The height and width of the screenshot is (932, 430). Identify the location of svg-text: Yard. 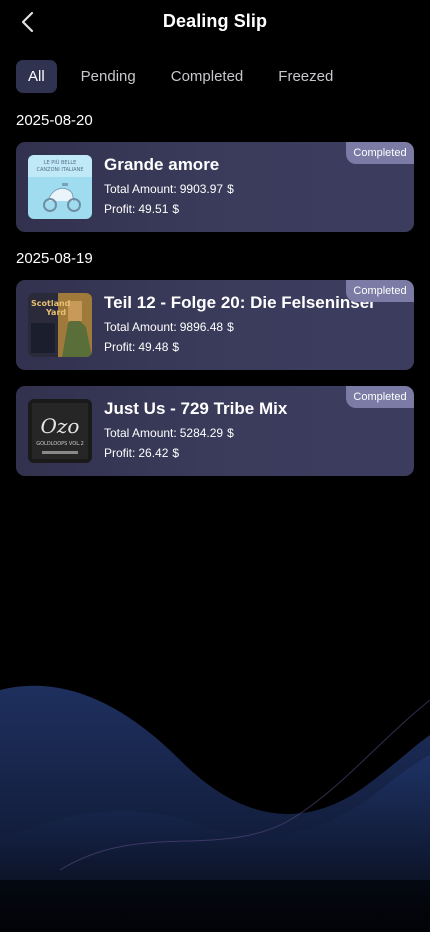
(55, 312).